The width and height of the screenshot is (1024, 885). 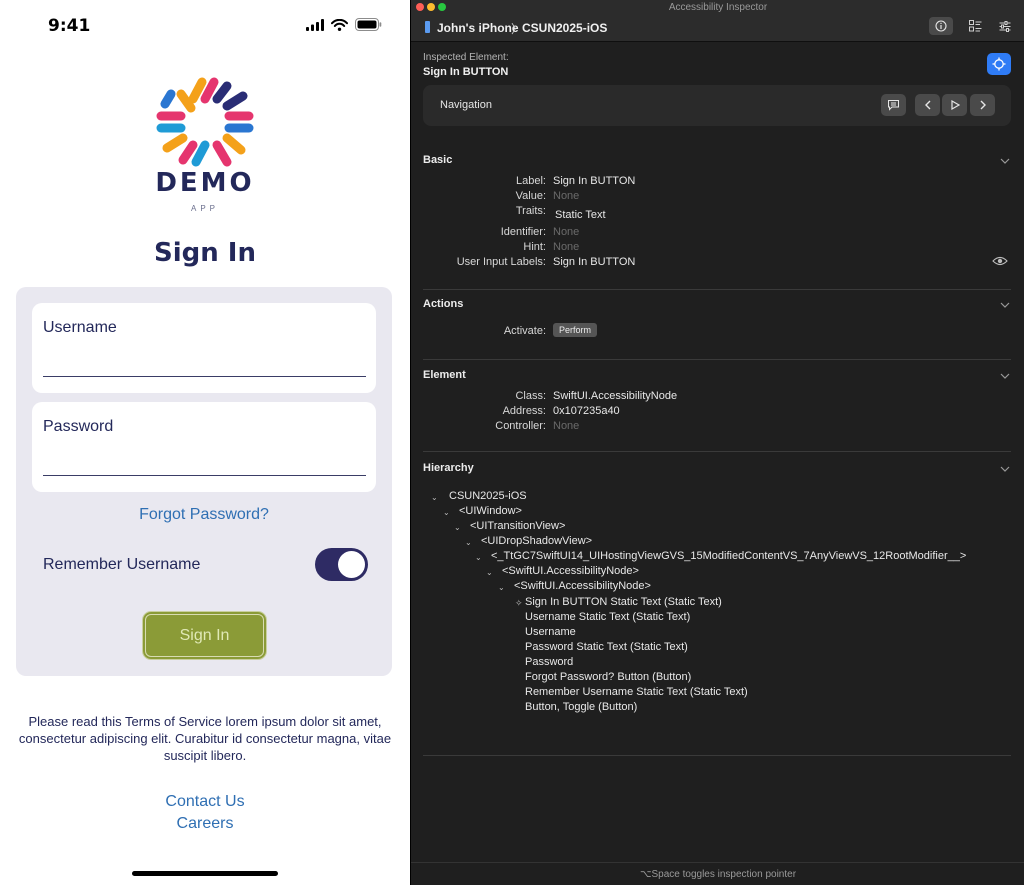 What do you see at coordinates (520, 426) in the screenshot?
I see `controller-key: Controller:` at bounding box center [520, 426].